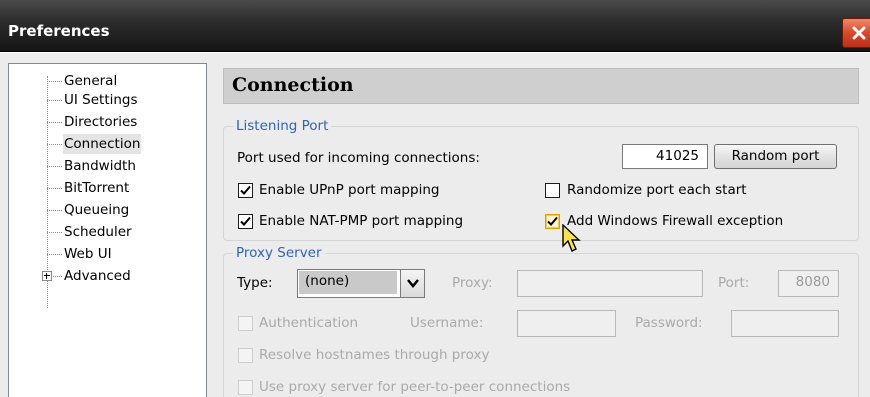 The image size is (870, 397). What do you see at coordinates (665, 156) in the screenshot?
I see `port-input: 41025` at bounding box center [665, 156].